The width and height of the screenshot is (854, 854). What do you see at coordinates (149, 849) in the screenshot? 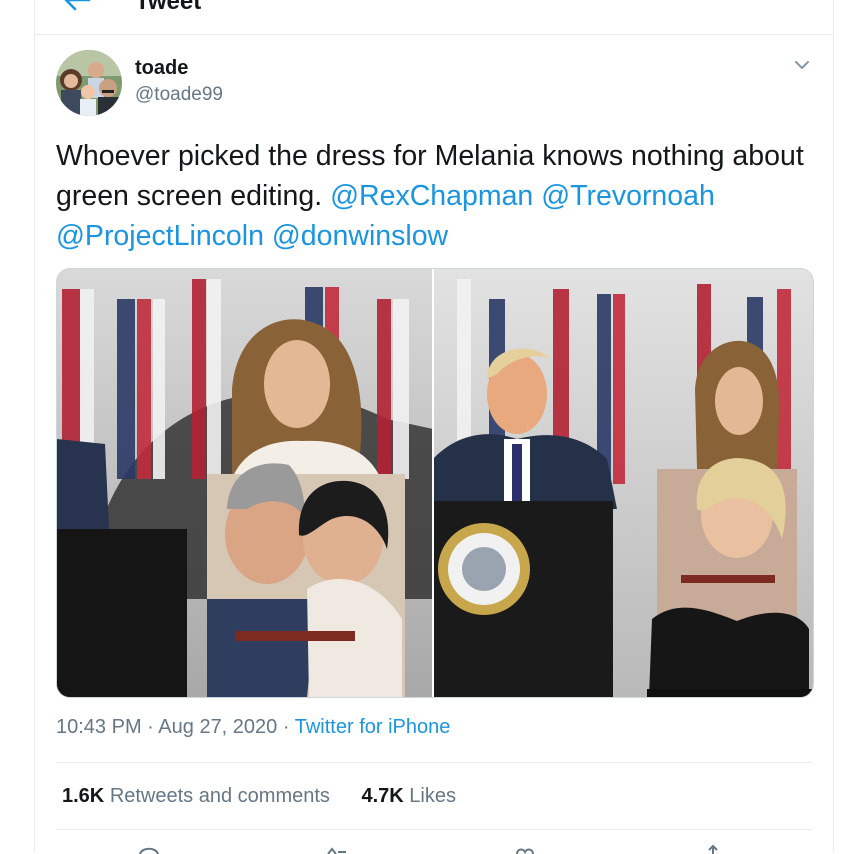
I see `reply-icon` at bounding box center [149, 849].